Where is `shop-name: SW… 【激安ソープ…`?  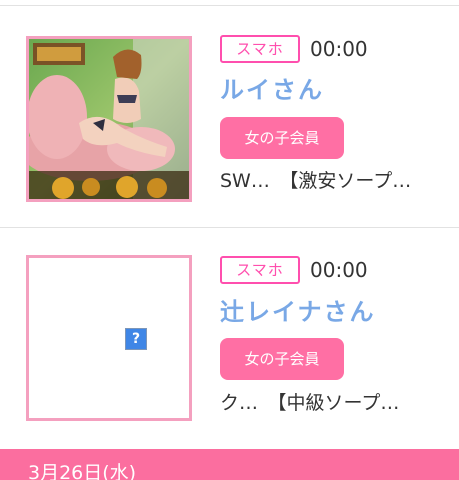 shop-name: SW… 【激安ソープ… is located at coordinates (316, 181).